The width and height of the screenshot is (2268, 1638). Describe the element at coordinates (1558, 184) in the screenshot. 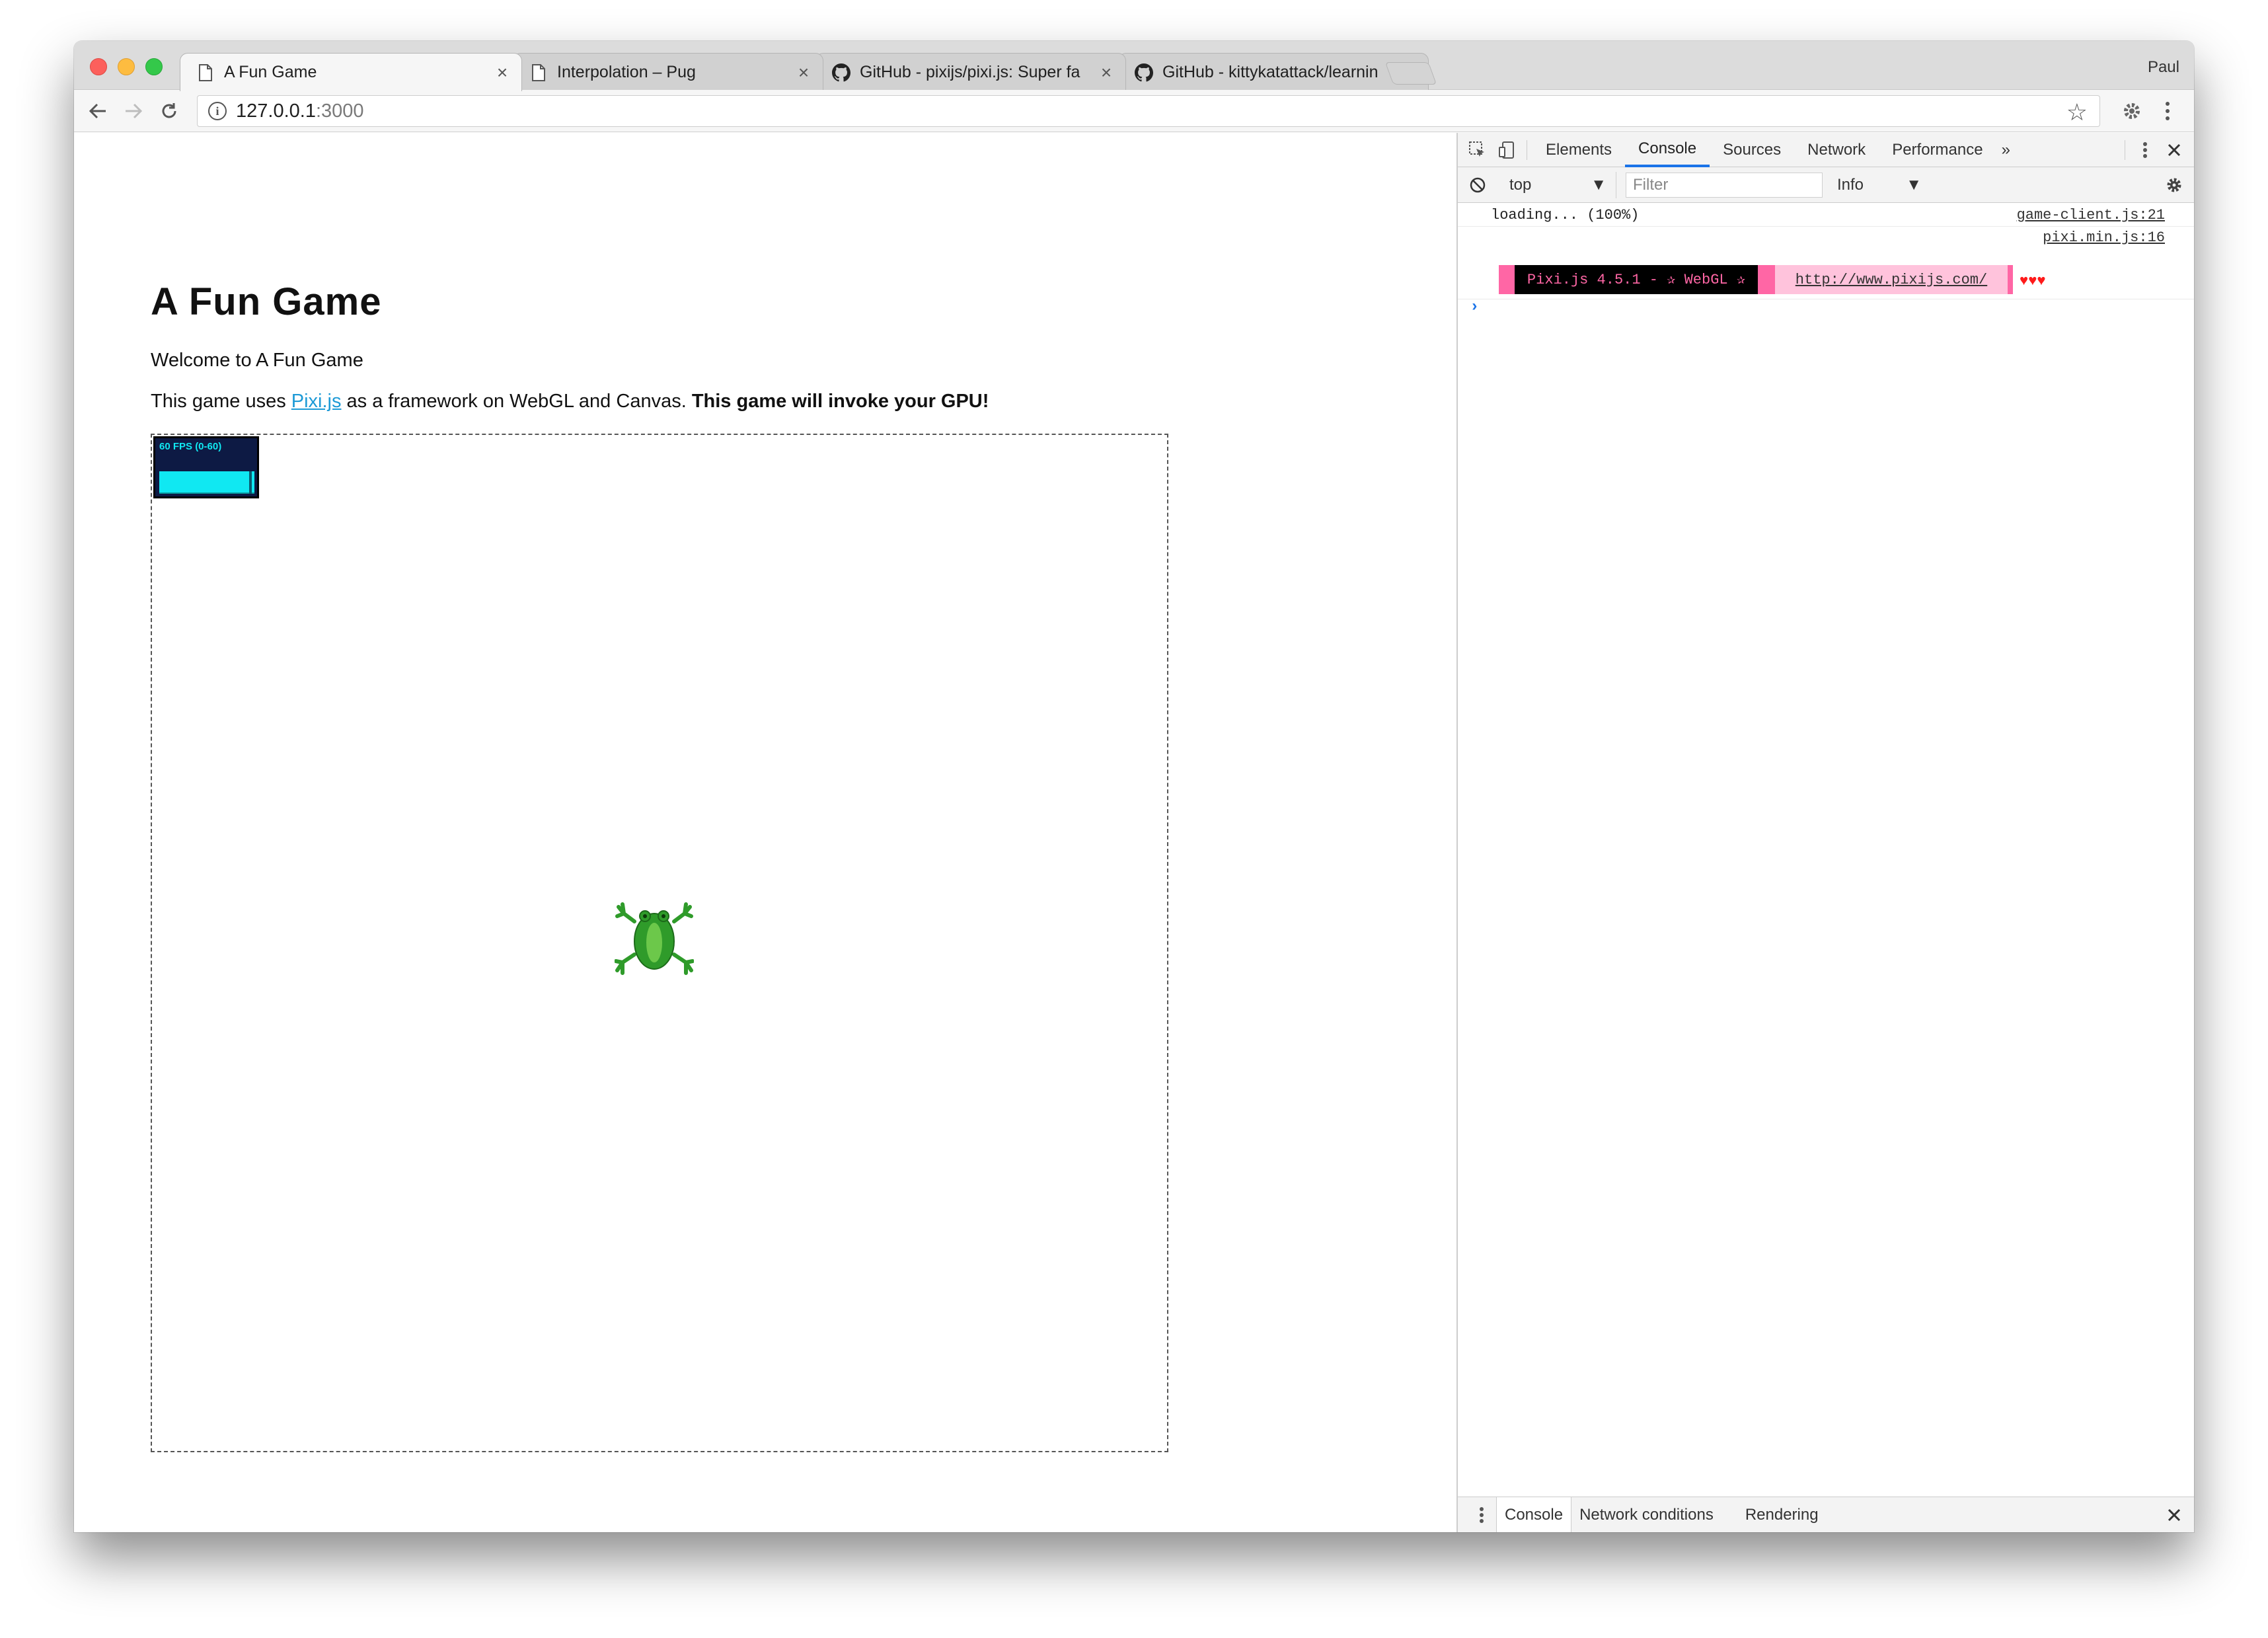

I see `context-selector: top ▼` at that location.